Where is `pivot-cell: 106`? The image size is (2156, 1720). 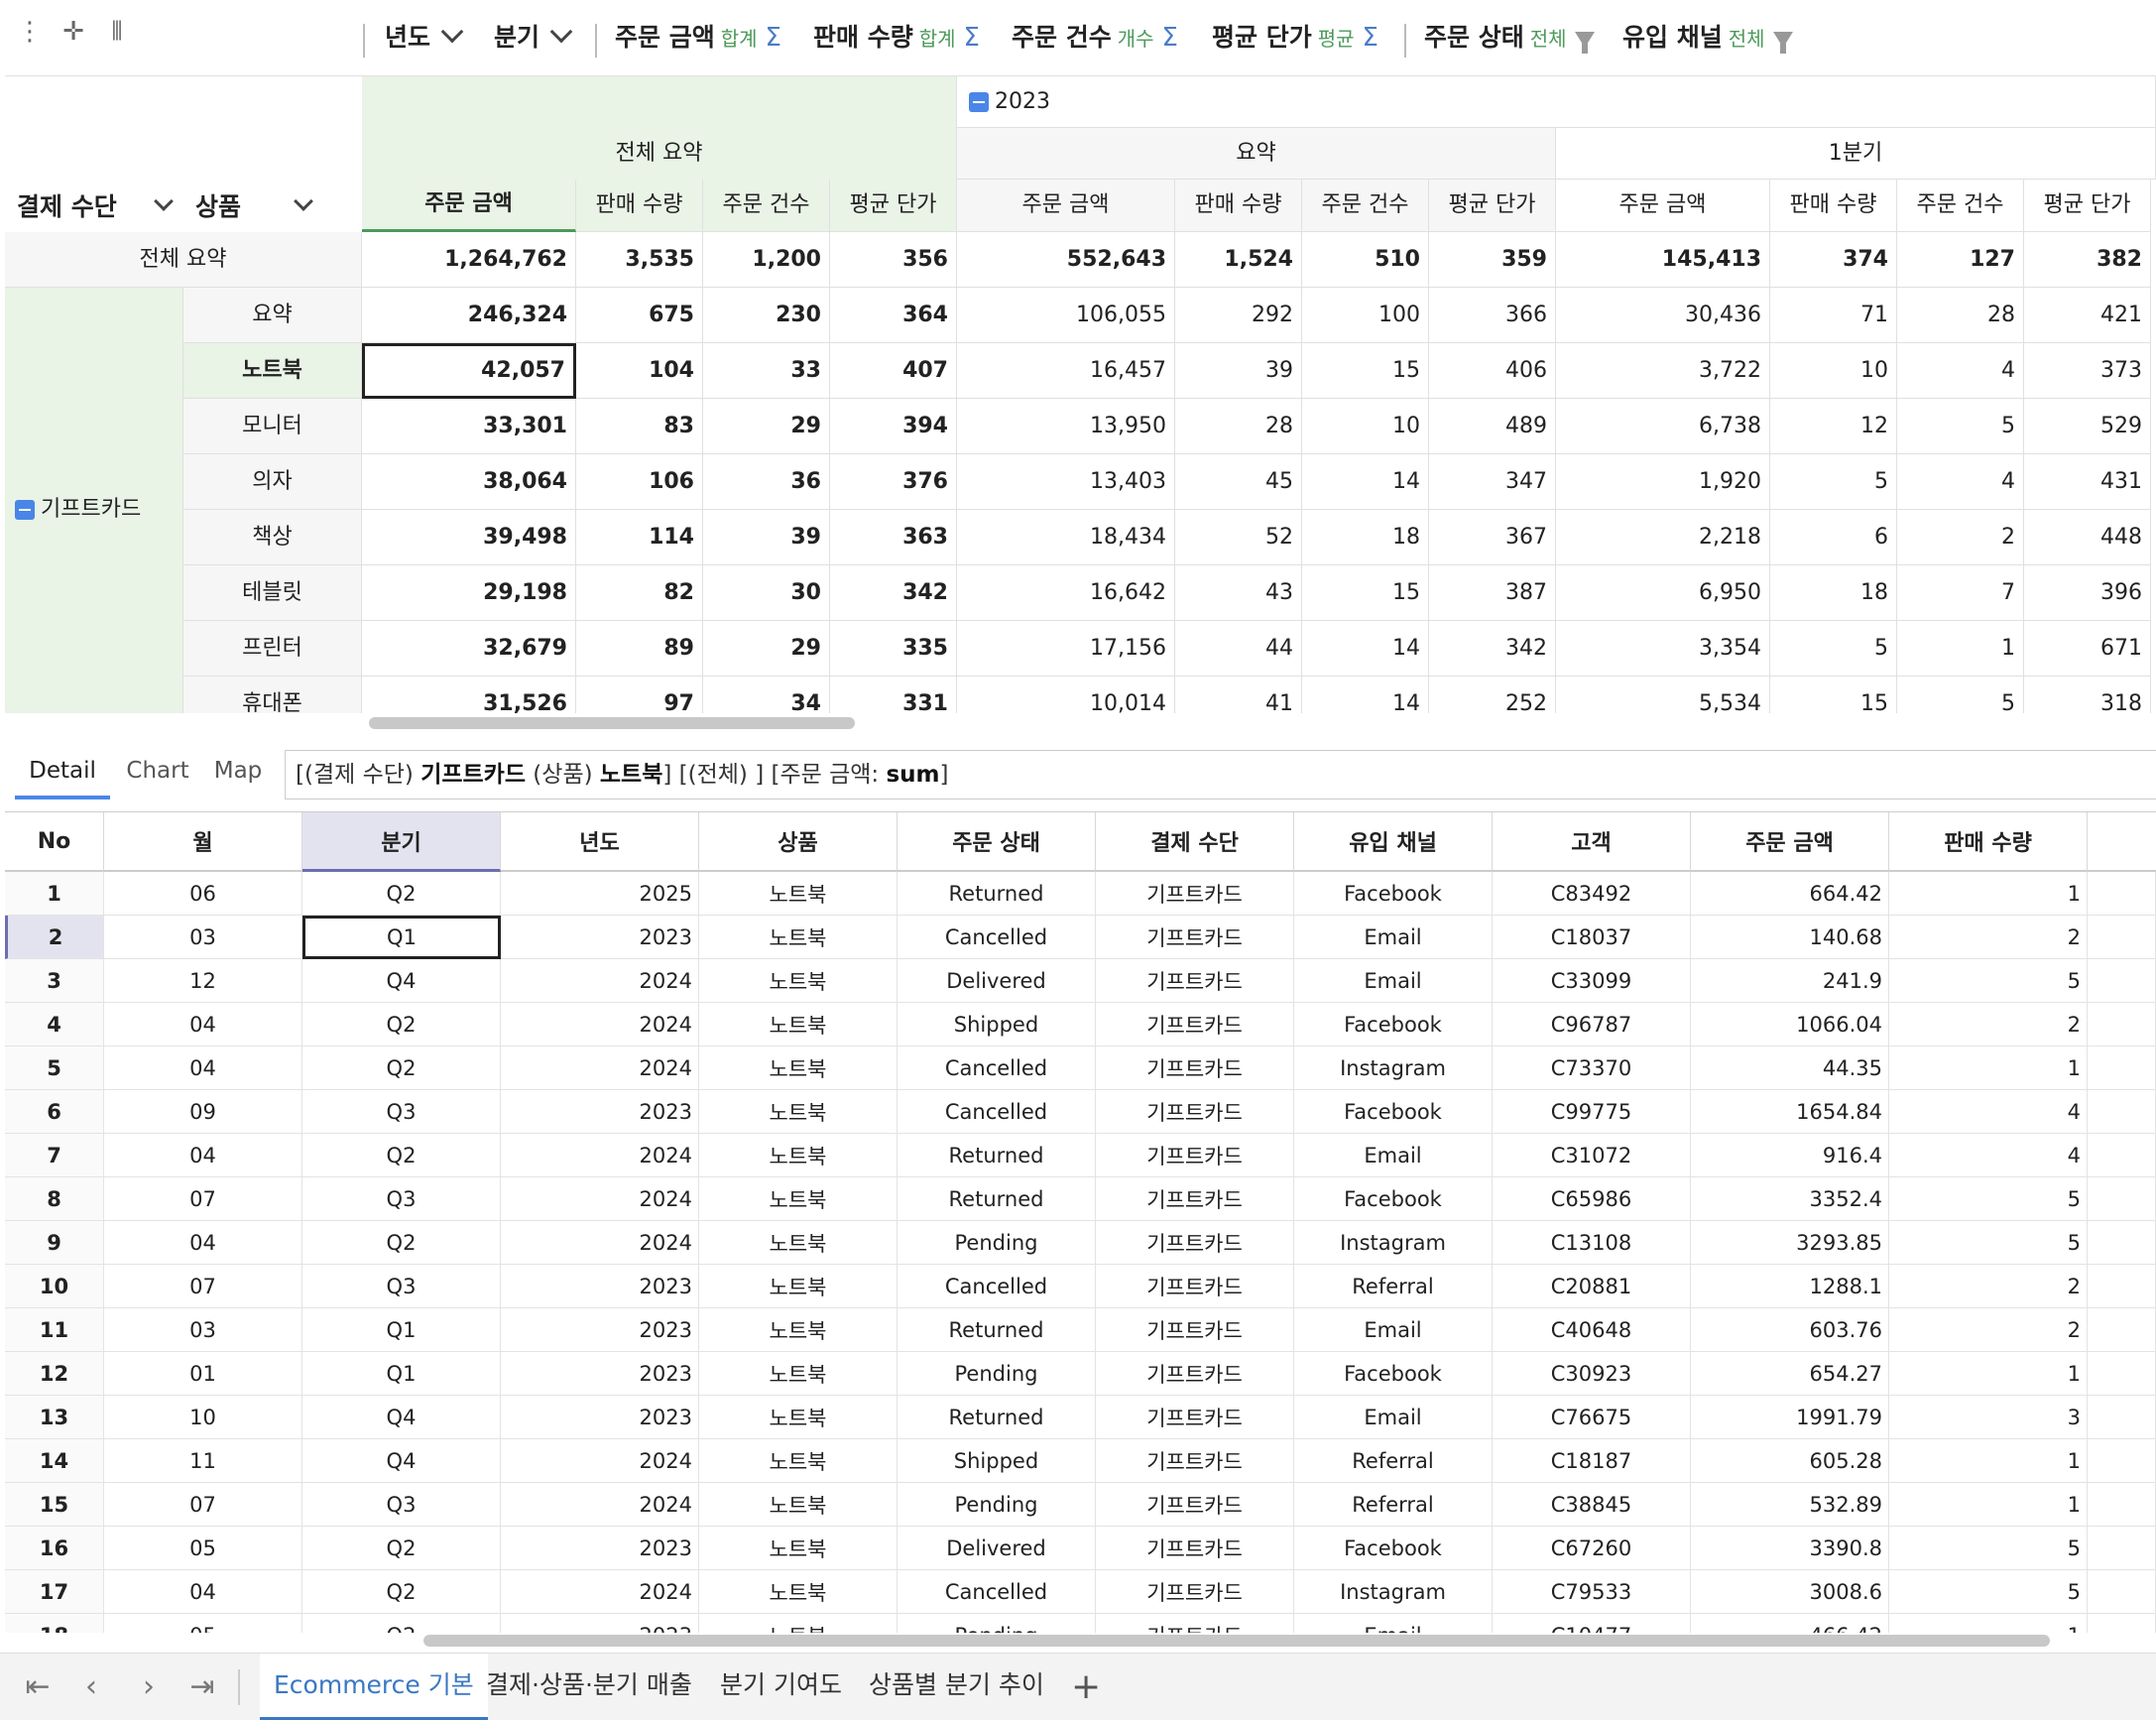 pivot-cell: 106 is located at coordinates (639, 482).